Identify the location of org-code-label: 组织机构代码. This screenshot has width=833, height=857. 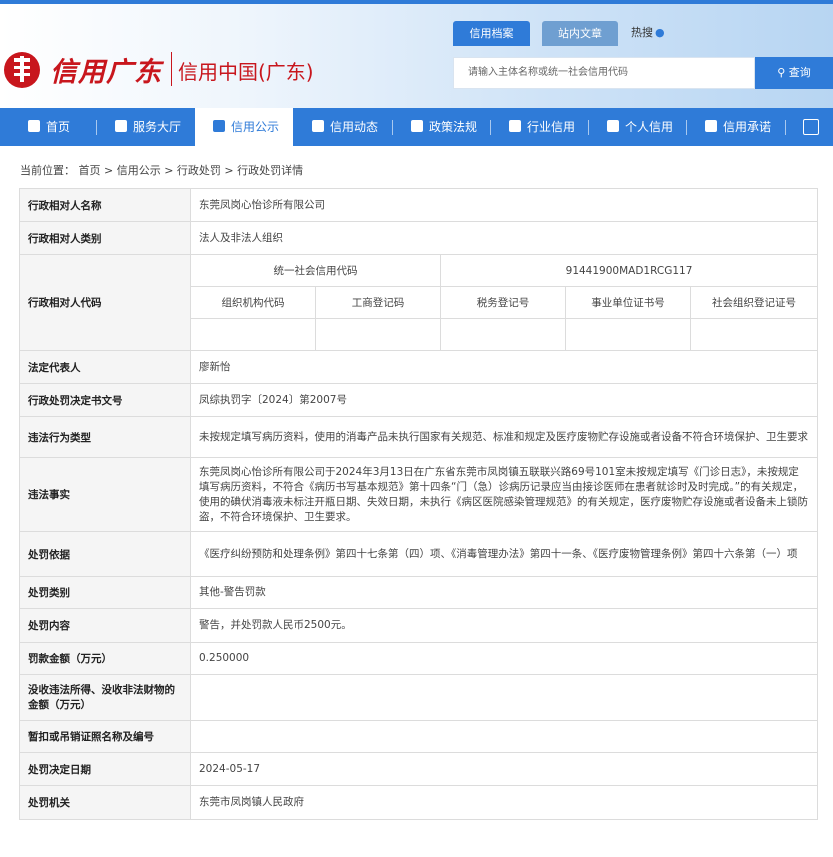
(253, 302).